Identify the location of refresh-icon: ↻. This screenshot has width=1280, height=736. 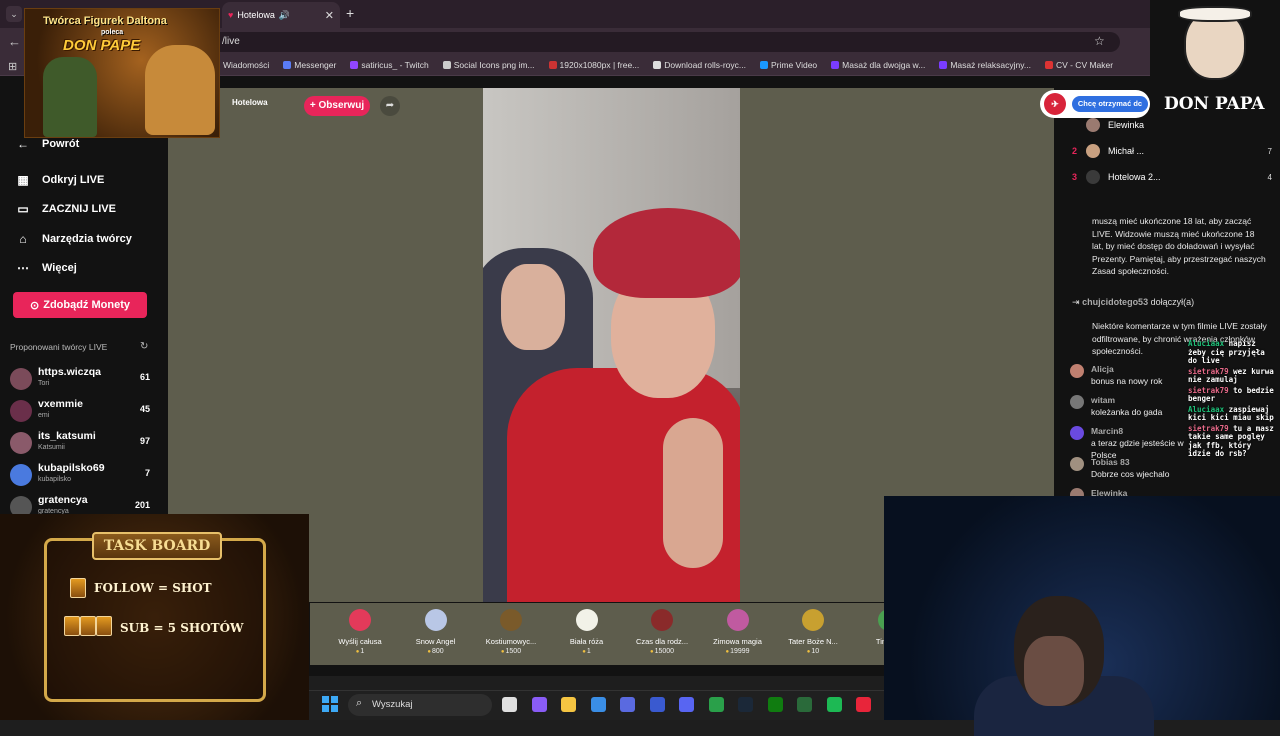
(144, 346).